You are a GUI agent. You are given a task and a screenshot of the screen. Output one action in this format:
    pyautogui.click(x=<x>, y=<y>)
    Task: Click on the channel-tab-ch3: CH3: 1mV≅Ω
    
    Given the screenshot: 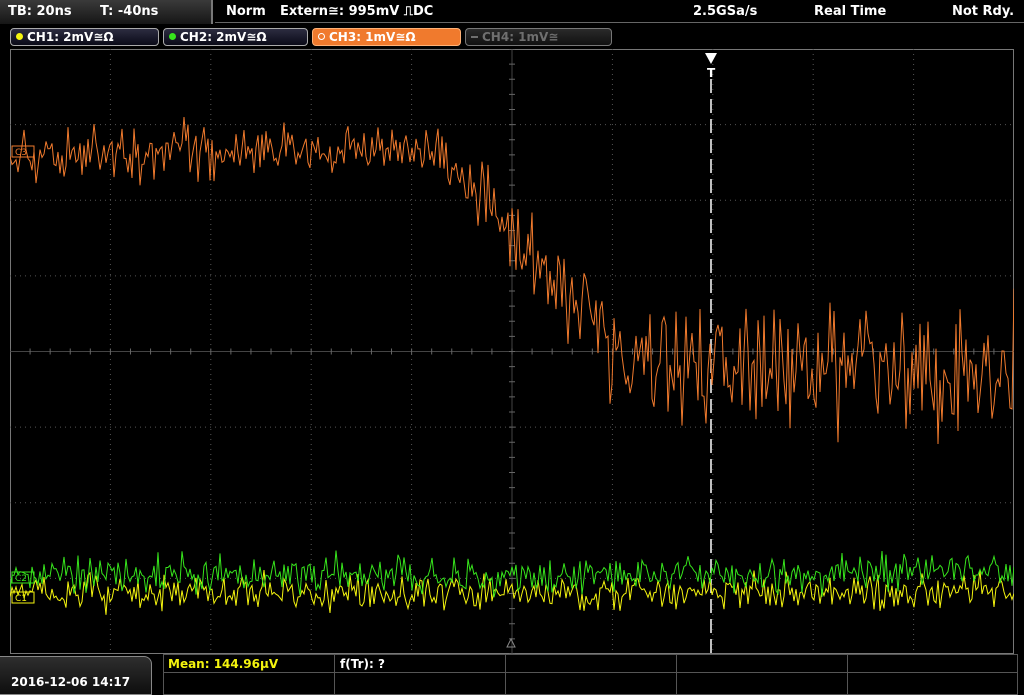 What is the action you would take?
    pyautogui.click(x=386, y=37)
    